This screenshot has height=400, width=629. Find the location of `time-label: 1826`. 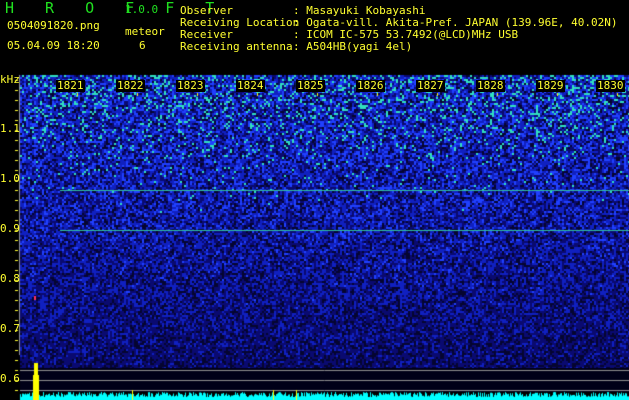

time-label: 1826 is located at coordinates (370, 85).